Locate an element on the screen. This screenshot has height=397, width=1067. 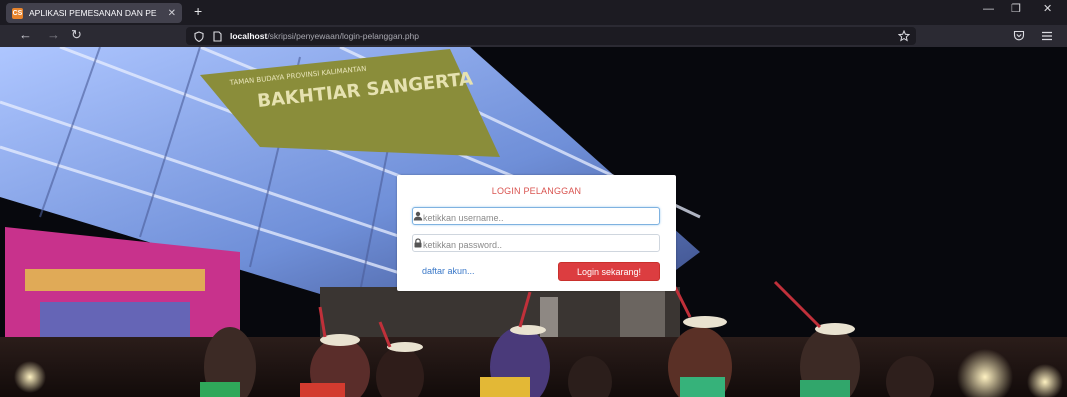
back-arrow-icon: ← is located at coordinates (25, 34).